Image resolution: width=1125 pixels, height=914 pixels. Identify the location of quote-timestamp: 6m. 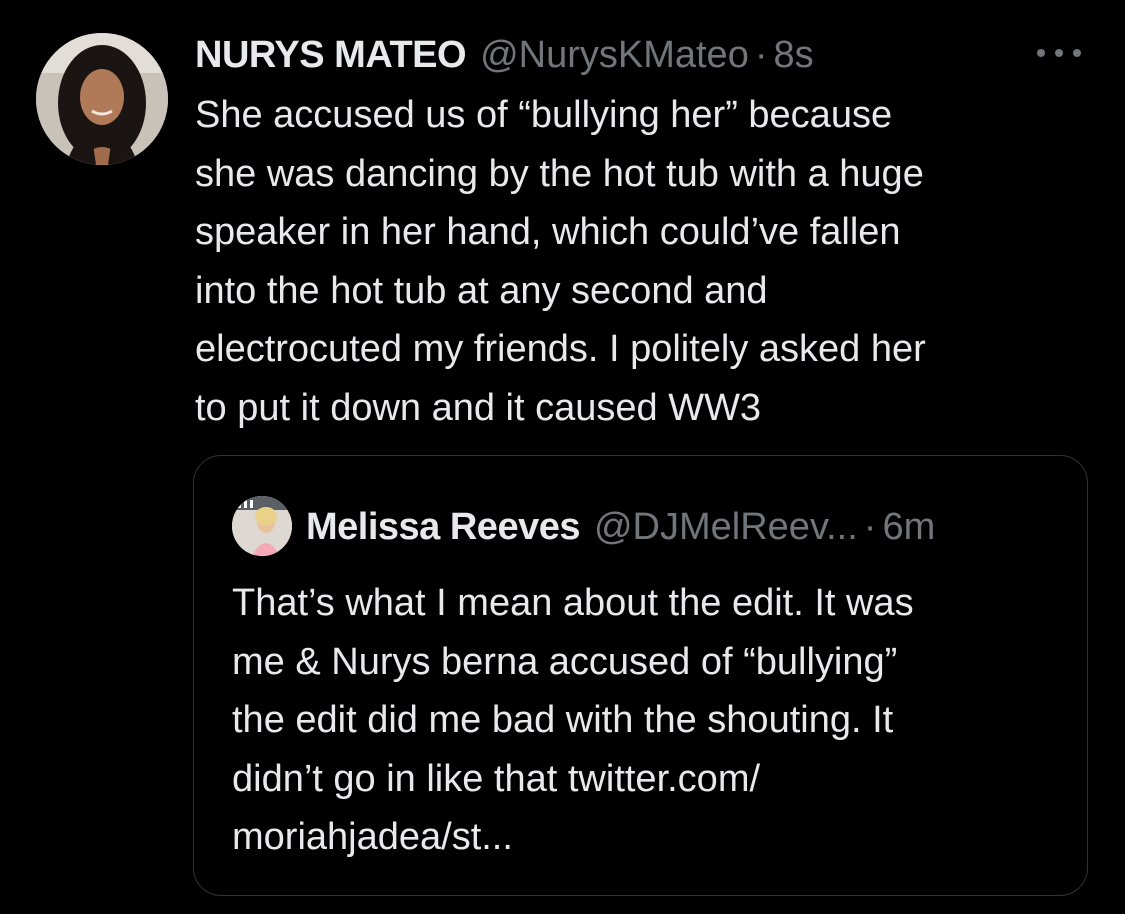
(908, 527).